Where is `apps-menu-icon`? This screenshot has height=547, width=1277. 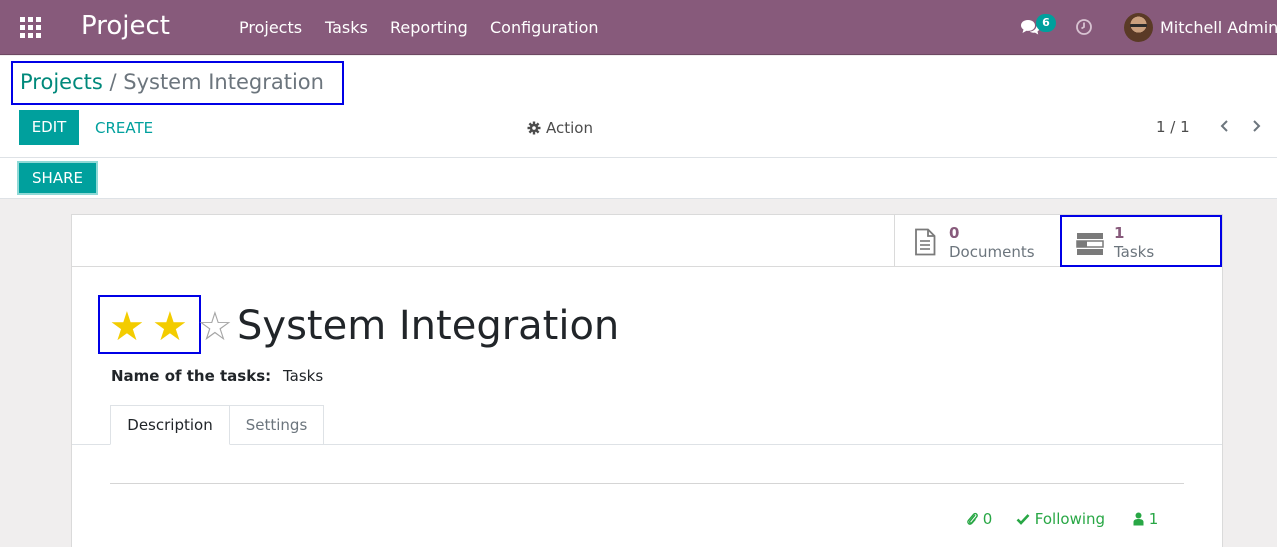
apps-menu-icon is located at coordinates (30, 27).